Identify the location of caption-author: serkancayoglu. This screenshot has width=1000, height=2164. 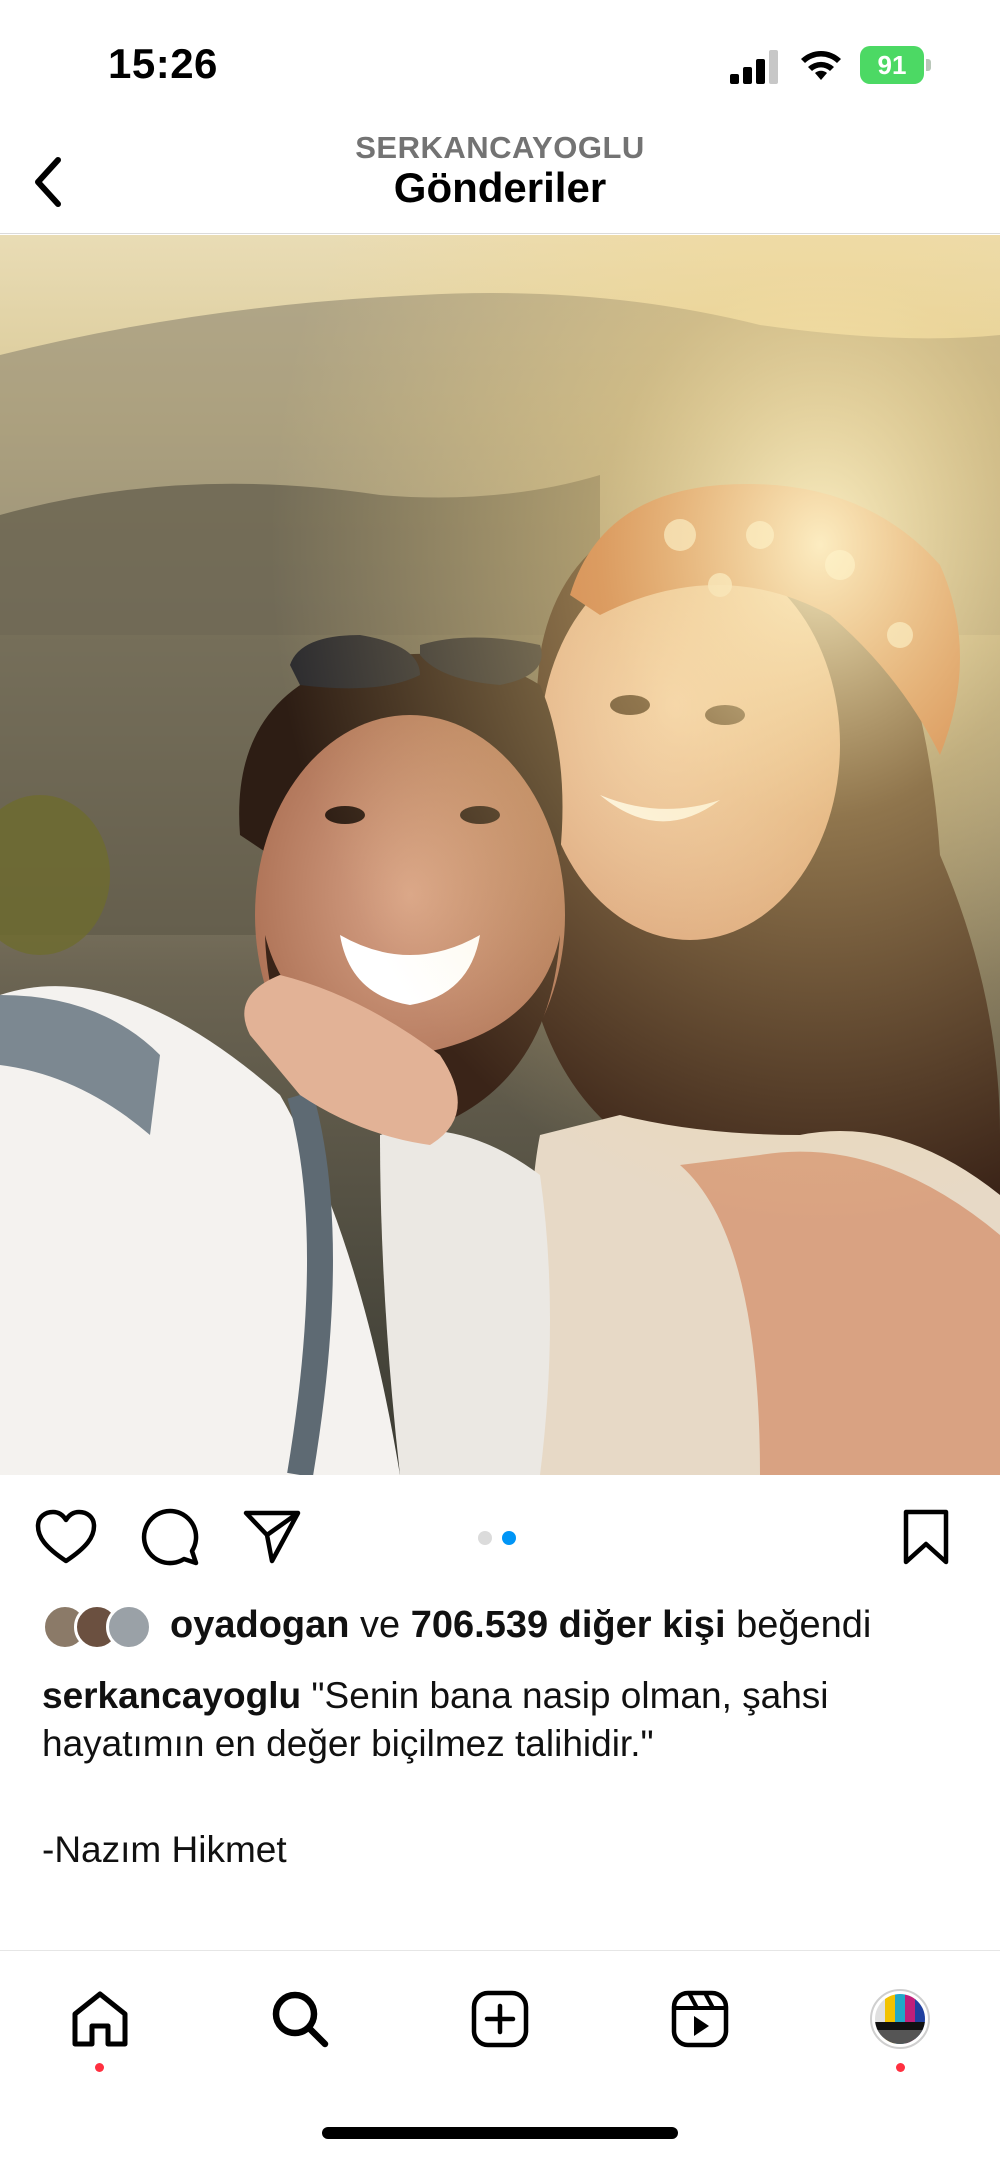
(171, 1695).